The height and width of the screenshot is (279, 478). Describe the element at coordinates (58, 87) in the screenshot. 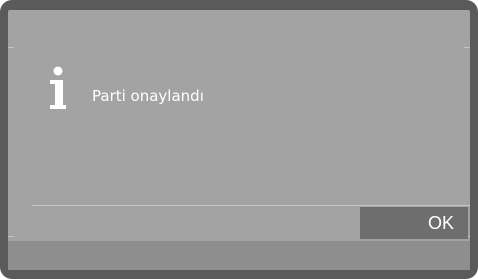

I see `info-icon` at that location.